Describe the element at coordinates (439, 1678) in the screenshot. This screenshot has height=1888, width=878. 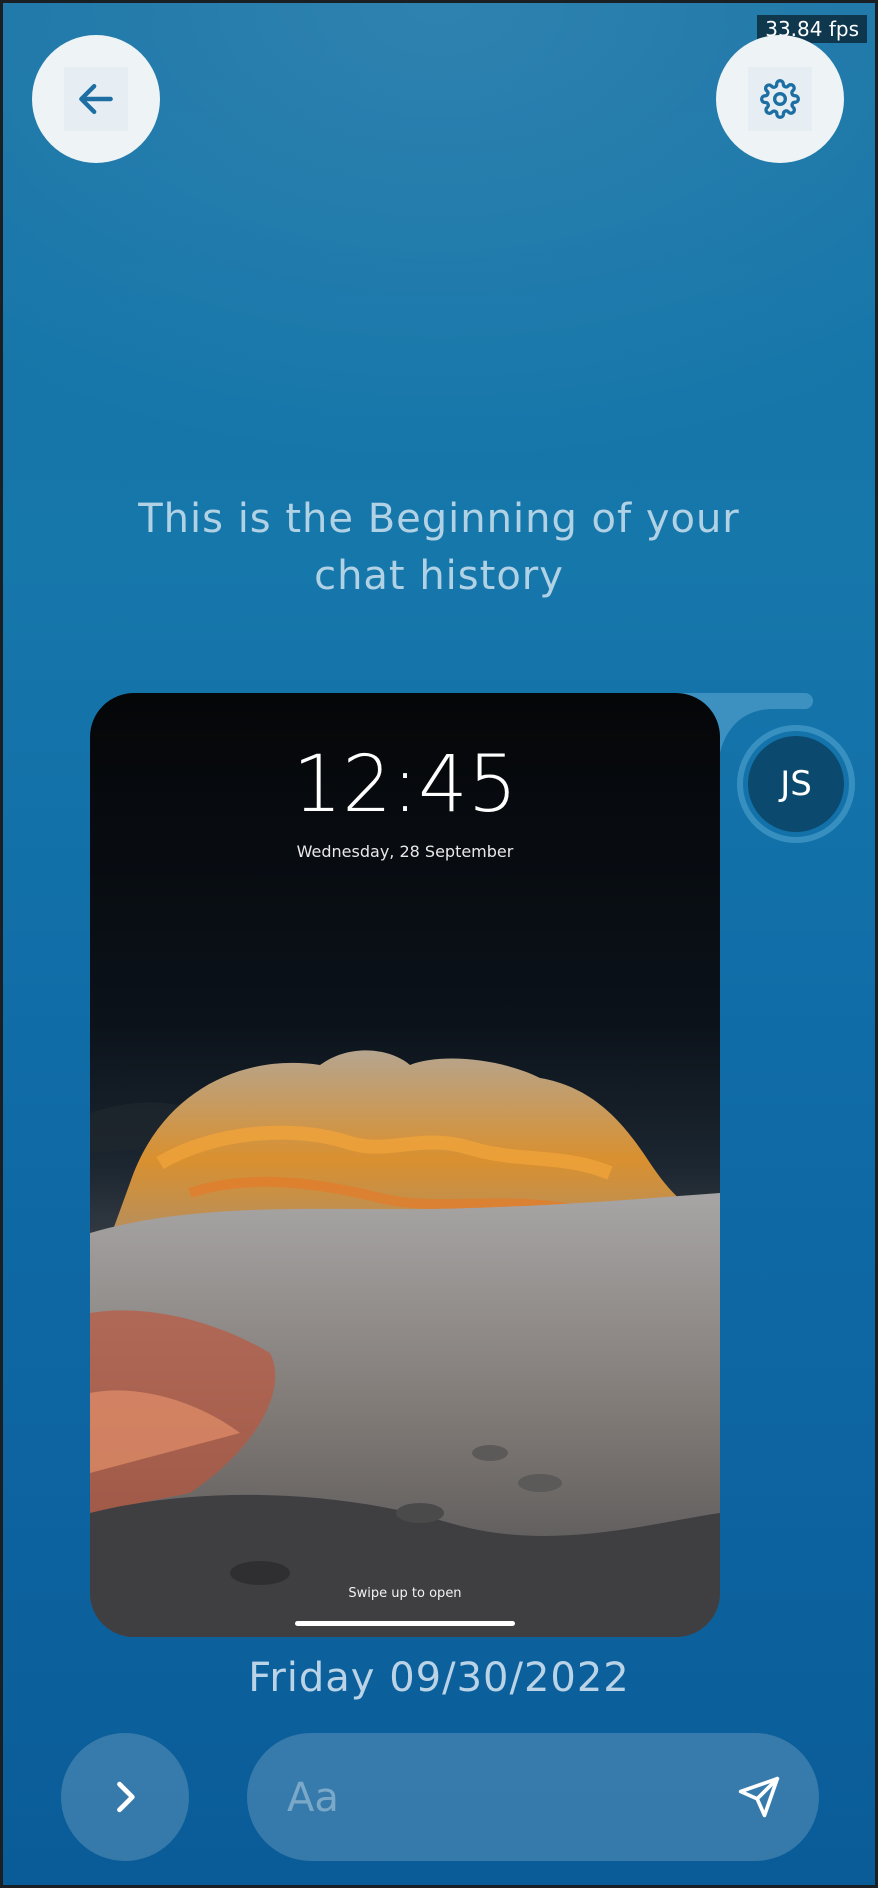
I see `message-date: Friday 09/30/2022` at that location.